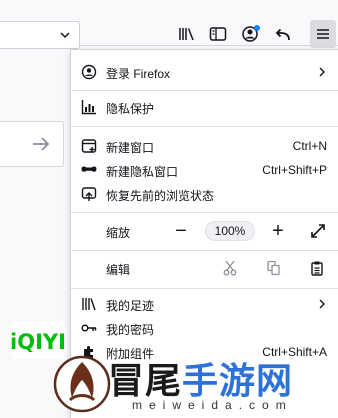 This screenshot has height=418, width=338. What do you see at coordinates (278, 231) in the screenshot?
I see `zoom-in-button: +` at bounding box center [278, 231].